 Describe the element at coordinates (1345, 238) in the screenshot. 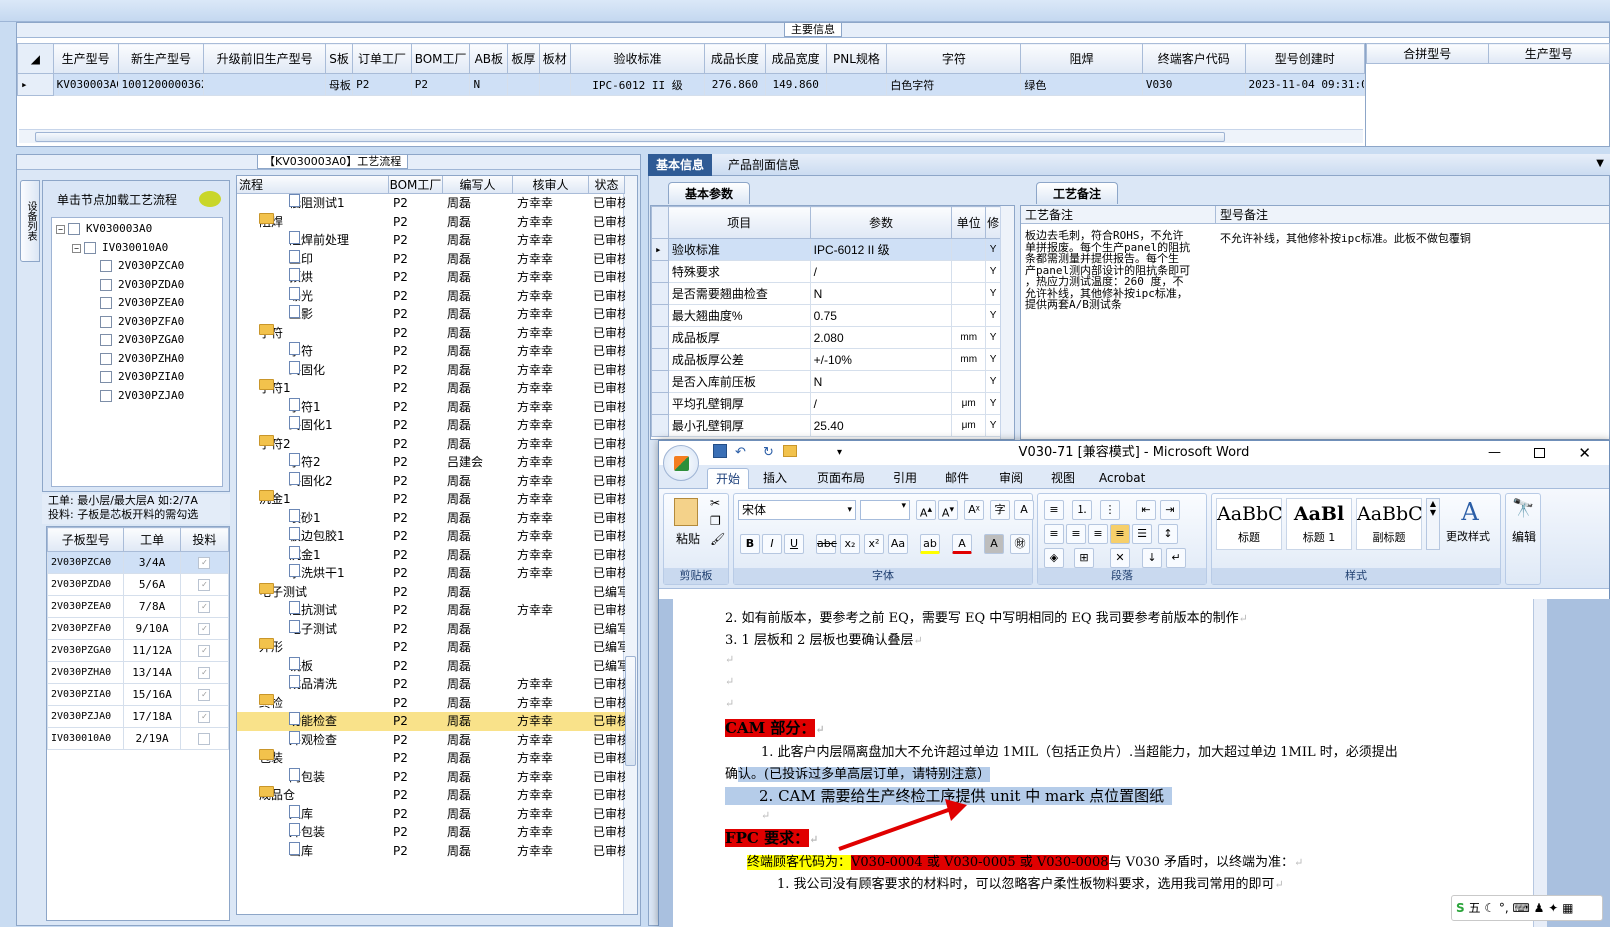

I see `model-remark-text: 不允许补线，其他修补按ipc标准。此板不做包覆铜` at that location.